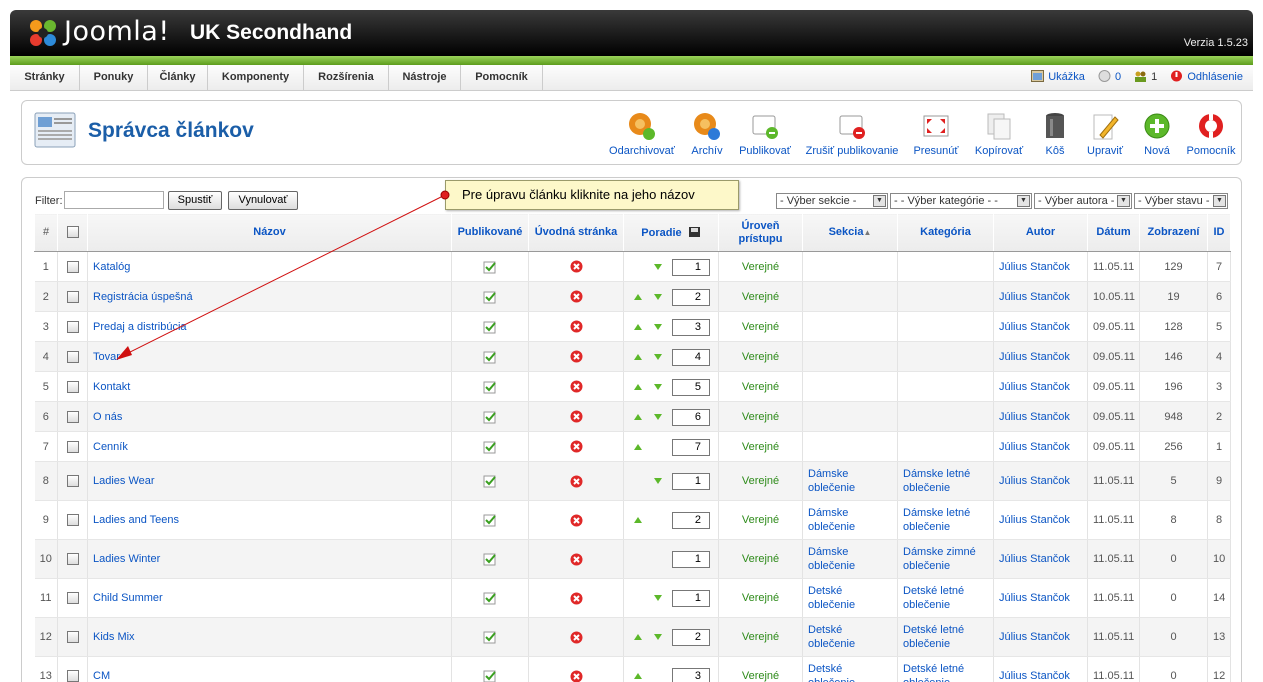 This screenshot has width=1263, height=682. Describe the element at coordinates (1173, 232) in the screenshot. I see `col-hits: Zobrazení` at that location.